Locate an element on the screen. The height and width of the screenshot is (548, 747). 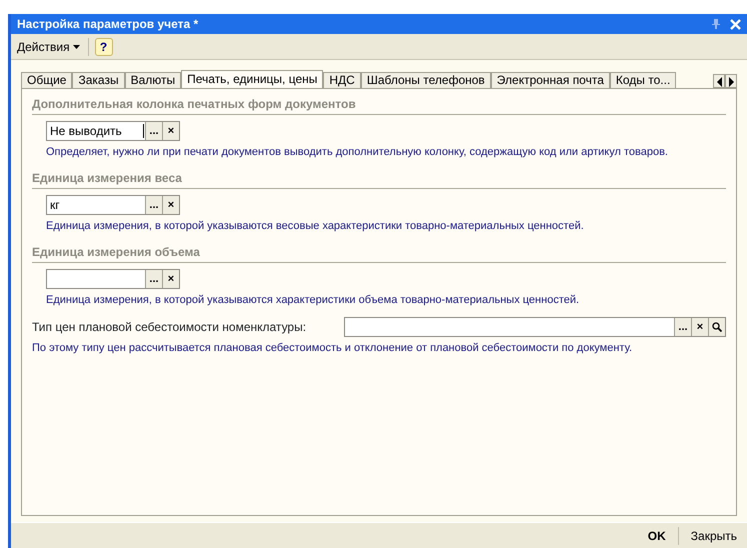
close-button: Закрыть is located at coordinates (713, 535).